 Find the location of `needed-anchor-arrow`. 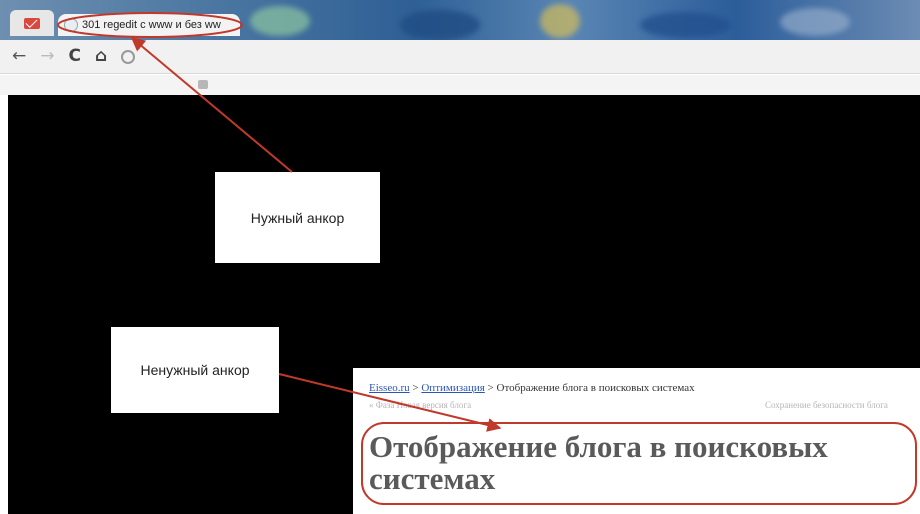

needed-anchor-arrow is located at coordinates (211, 105).